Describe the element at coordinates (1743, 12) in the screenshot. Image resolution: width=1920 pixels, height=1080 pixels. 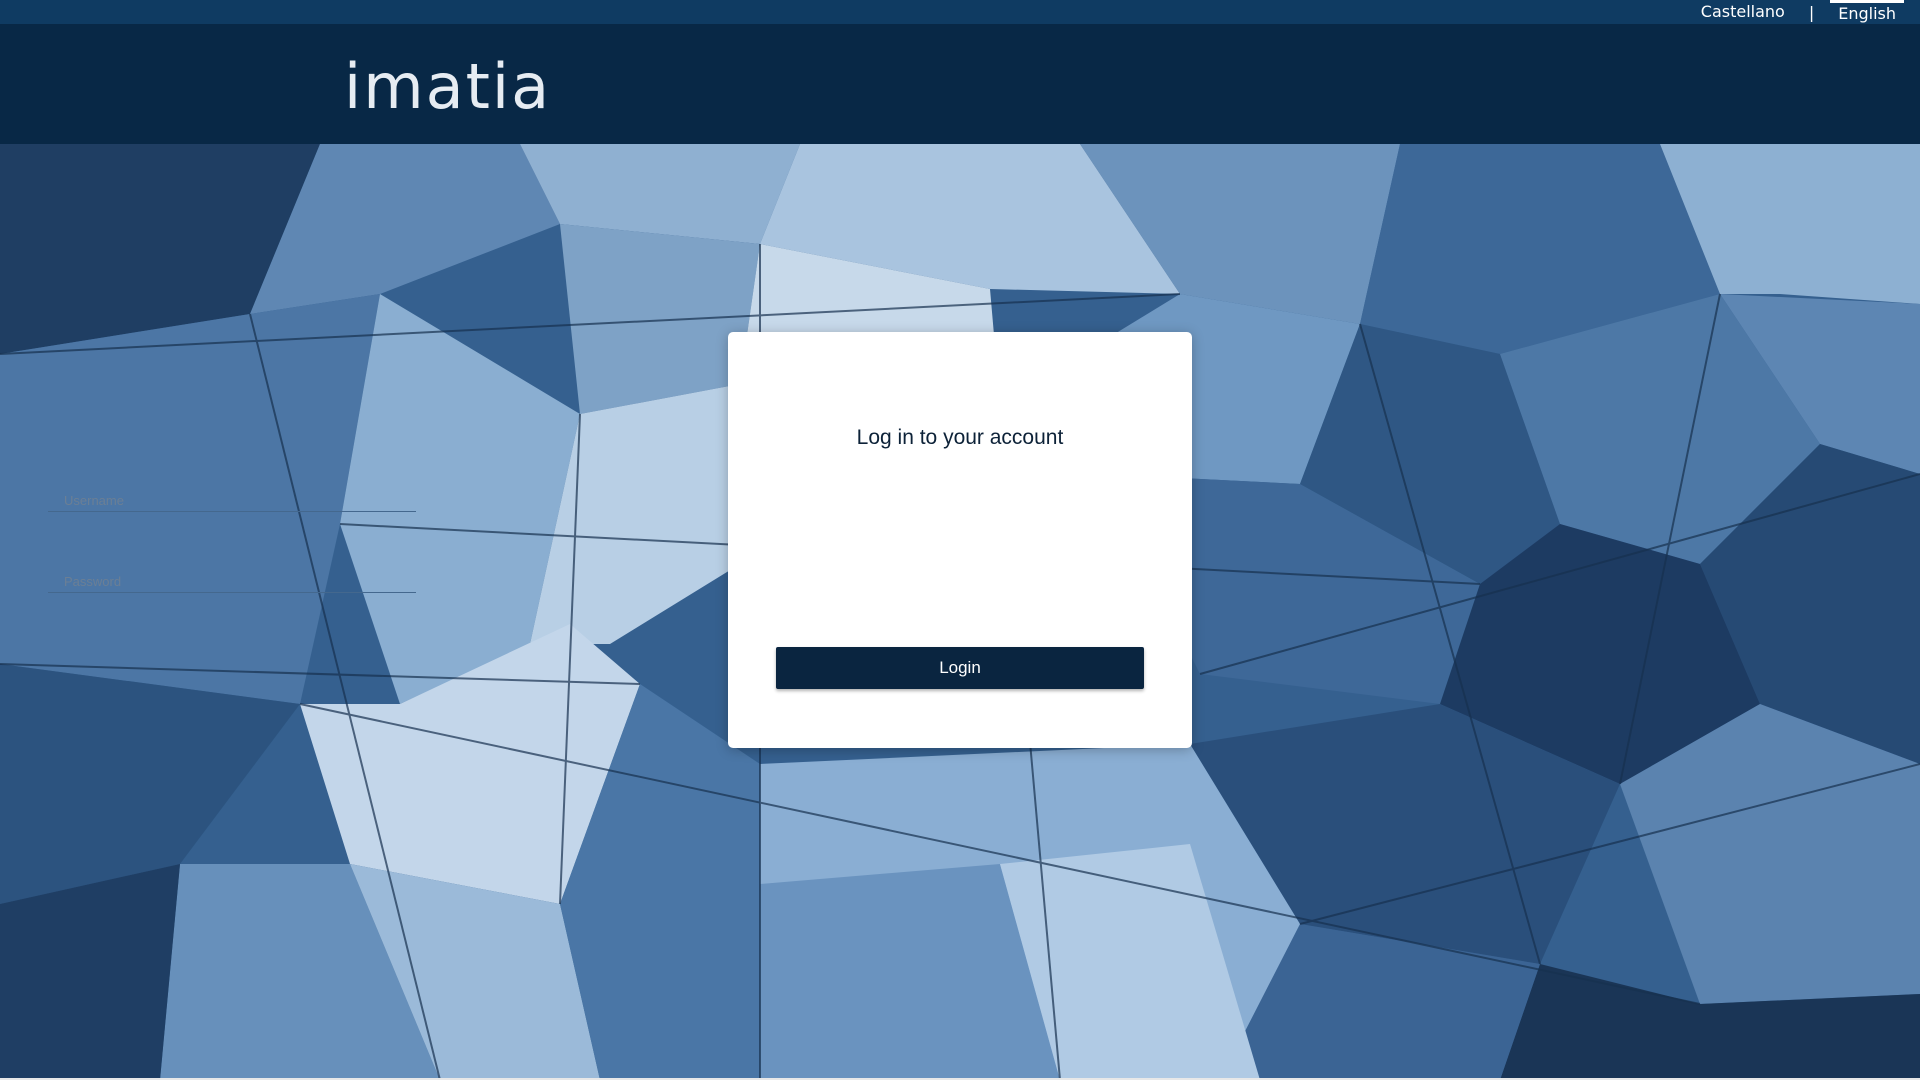
I see `language-option-castellano: Castellano` at that location.